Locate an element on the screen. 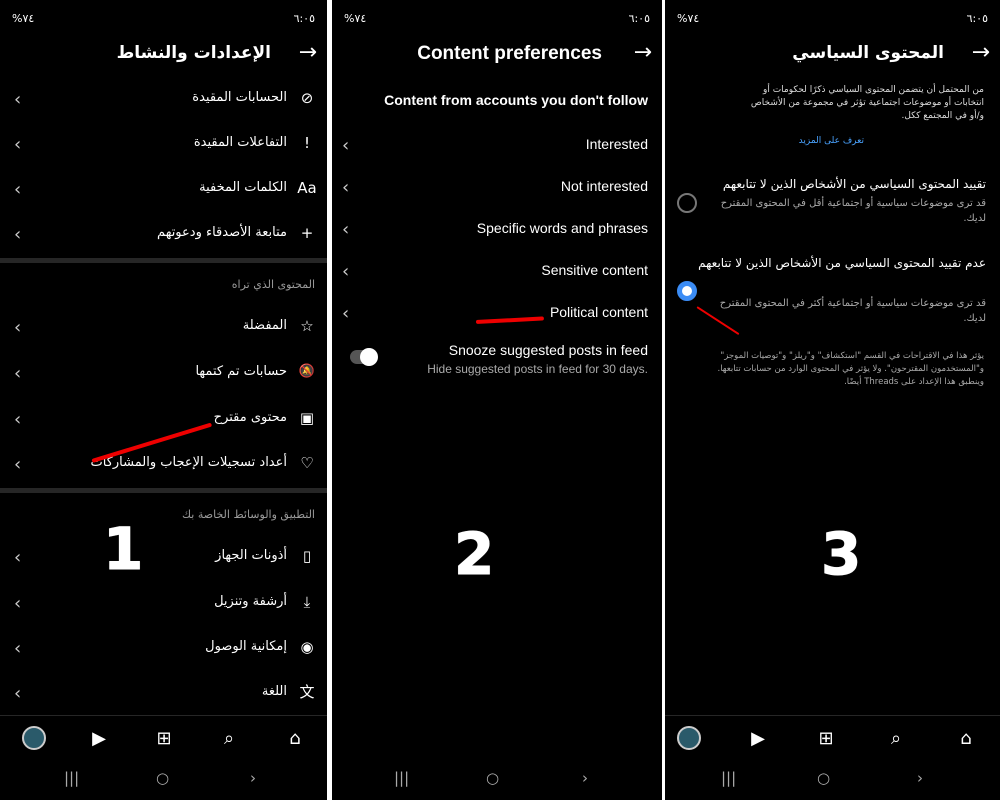 Image resolution: width=1000 pixels, height=800 pixels. item-label: أذونات الجهاز is located at coordinates (251, 555).